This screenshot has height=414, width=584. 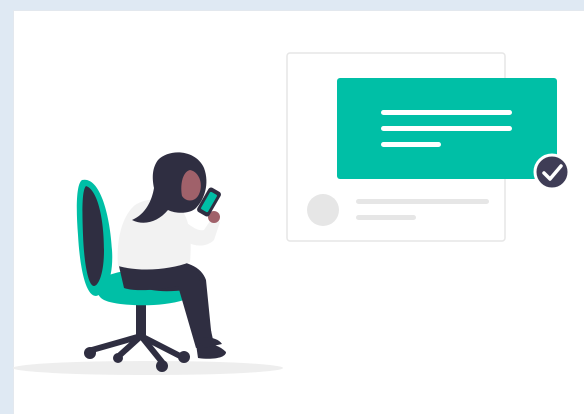 I want to click on floor-shadow, so click(x=148, y=368).